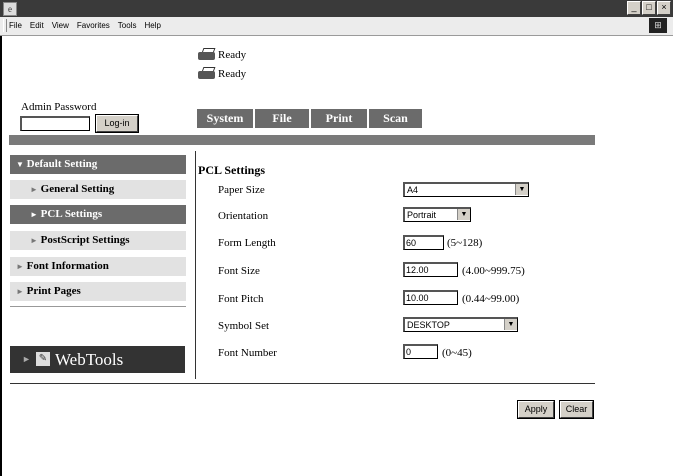 The image size is (673, 476). I want to click on menu-bar: File Edit View Favorites Tools Help ⊞, so click(336, 26).